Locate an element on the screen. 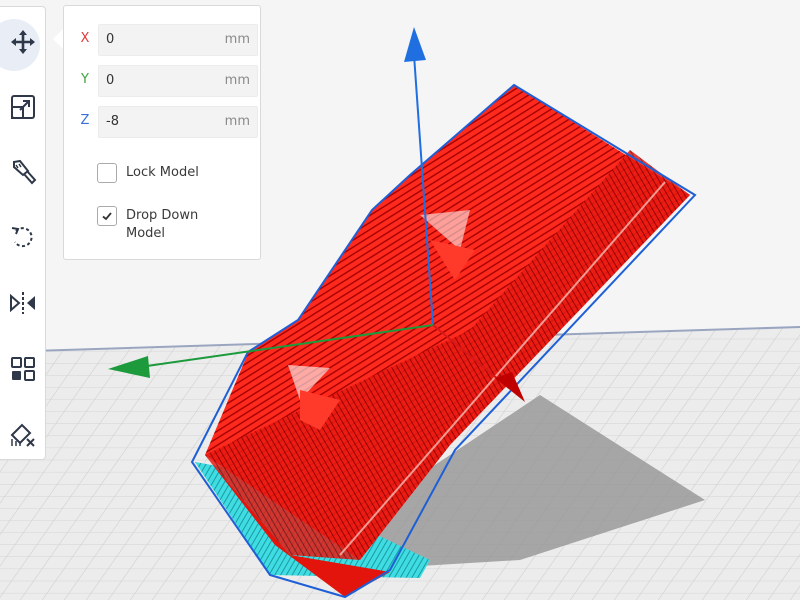 Image resolution: width=800 pixels, height=600 pixels. mirror-tool-button is located at coordinates (23, 303).